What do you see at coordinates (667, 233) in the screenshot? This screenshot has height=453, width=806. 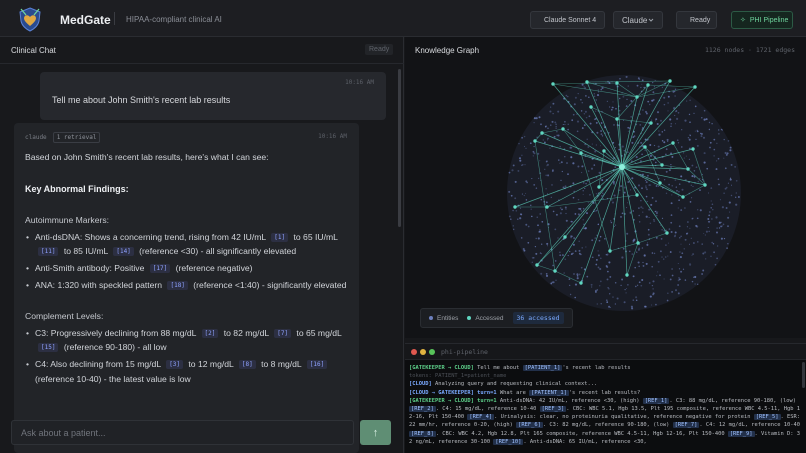 I see `accessed-node` at bounding box center [667, 233].